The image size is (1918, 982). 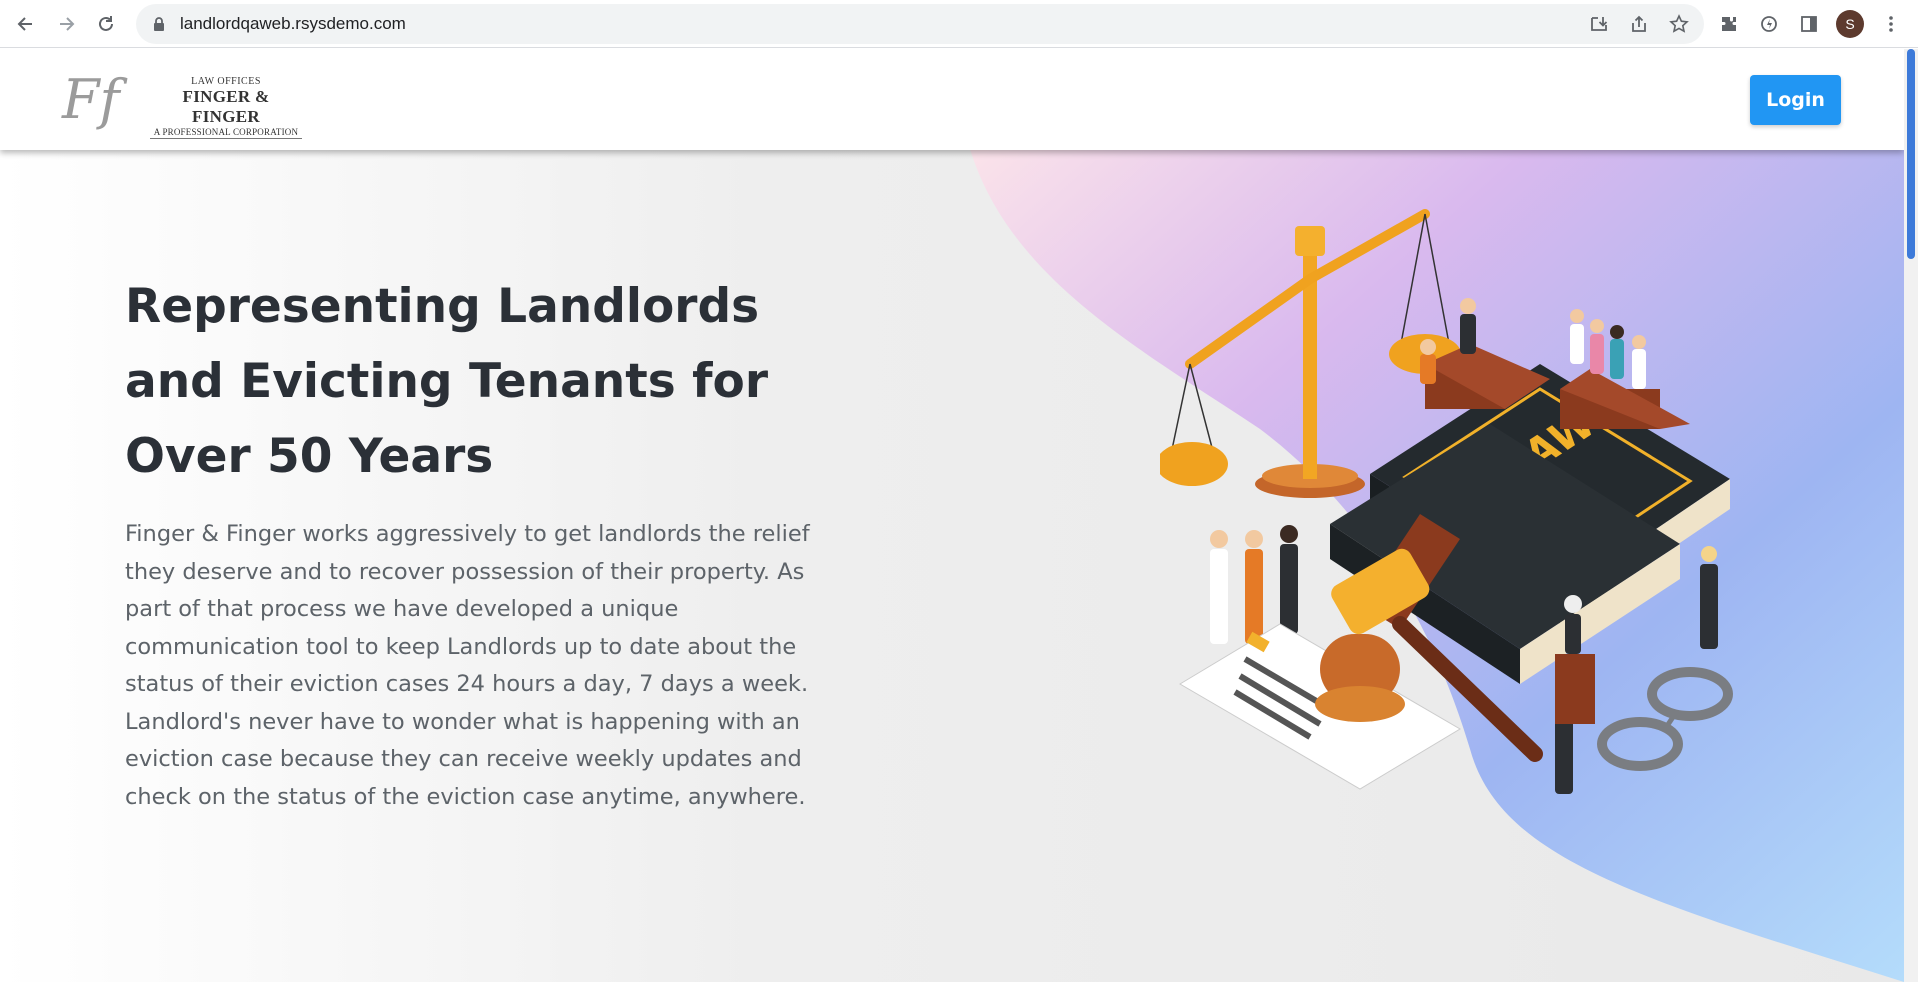 I want to click on install-app-icon, so click(x=1599, y=24).